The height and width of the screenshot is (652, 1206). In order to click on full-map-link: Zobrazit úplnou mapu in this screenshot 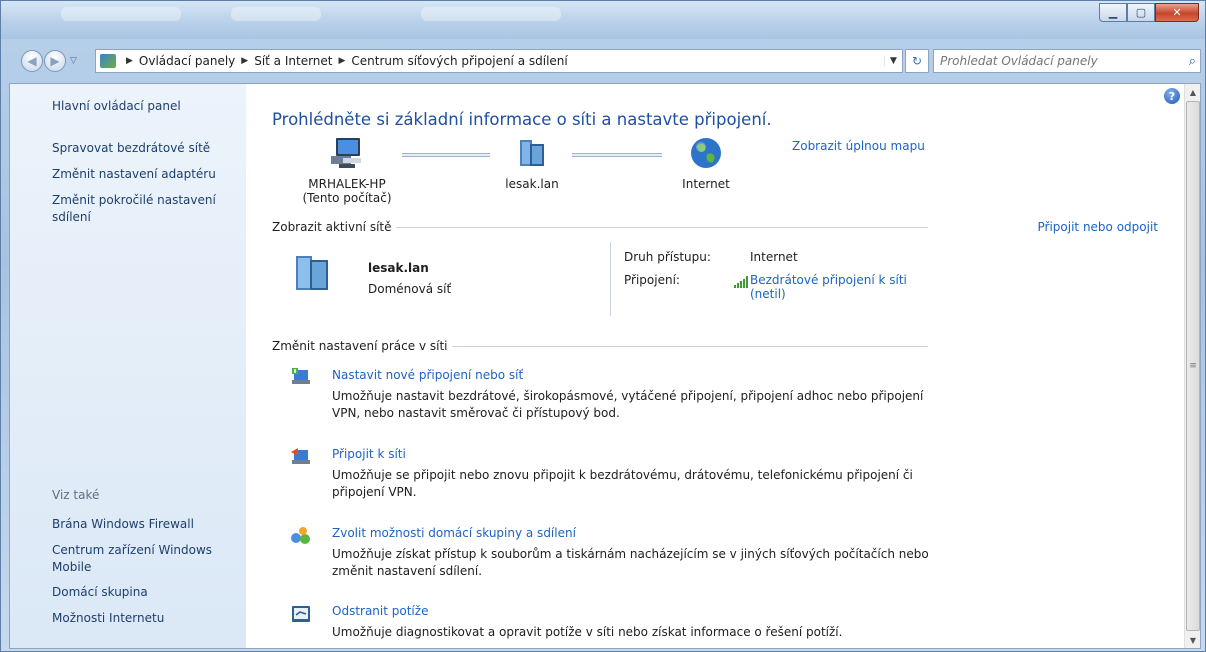, I will do `click(858, 146)`.